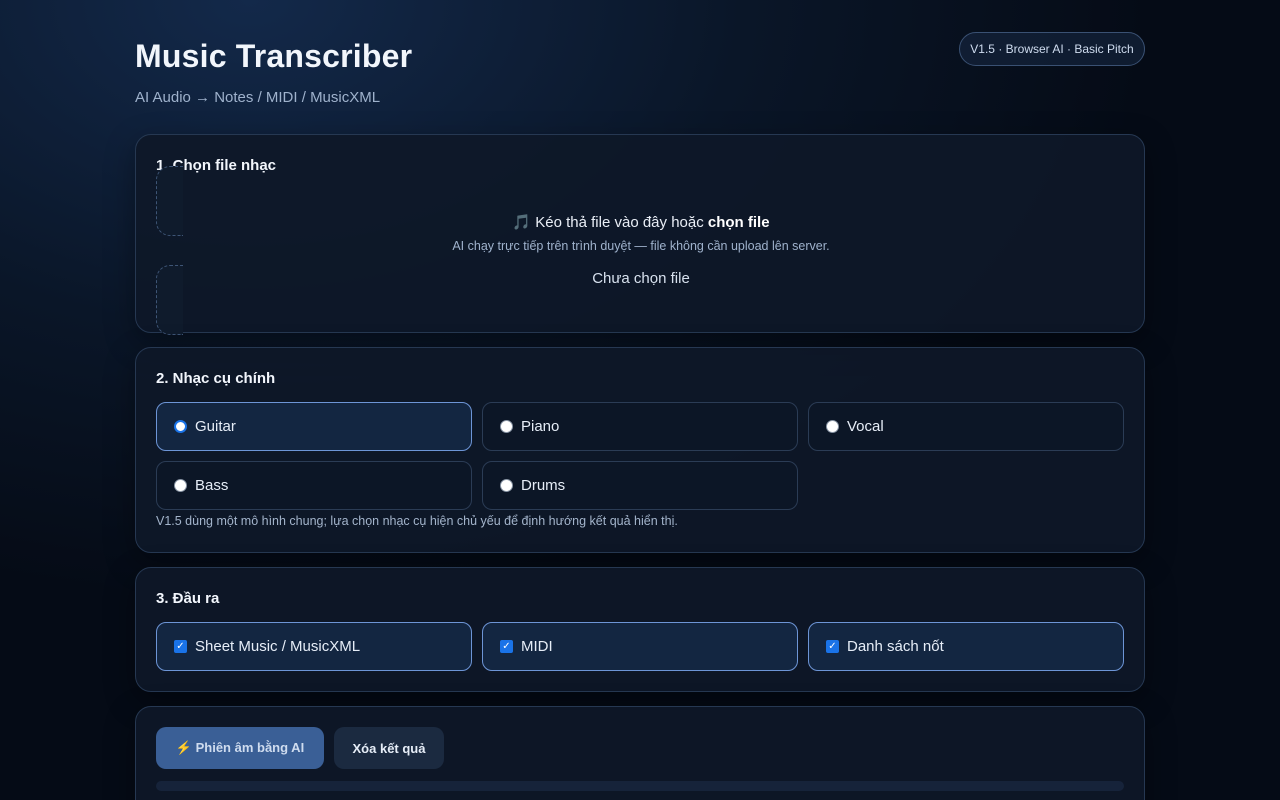  What do you see at coordinates (865, 426) in the screenshot?
I see `instrument-label: Vocal` at bounding box center [865, 426].